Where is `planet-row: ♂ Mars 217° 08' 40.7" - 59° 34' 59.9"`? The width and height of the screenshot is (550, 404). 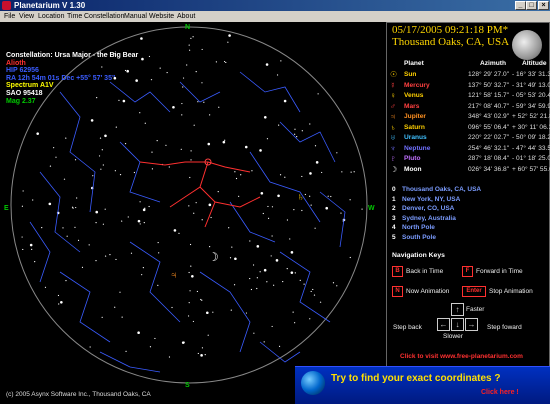 planet-row: ♂ Mars 217° 08' 40.7" - 59° 34' 59.9" is located at coordinates (468, 106).